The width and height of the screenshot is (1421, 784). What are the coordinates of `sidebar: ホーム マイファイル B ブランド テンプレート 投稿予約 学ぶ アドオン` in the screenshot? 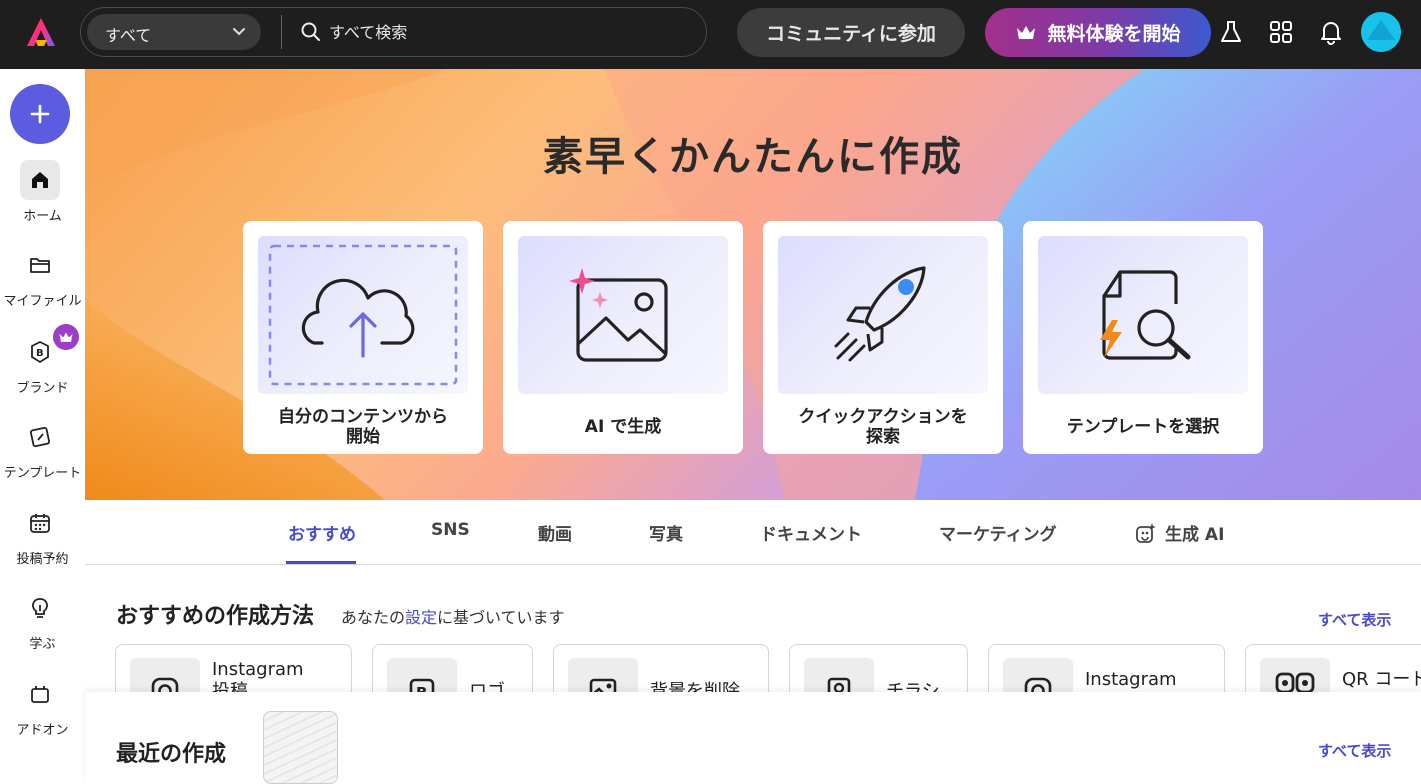 It's located at (42, 426).